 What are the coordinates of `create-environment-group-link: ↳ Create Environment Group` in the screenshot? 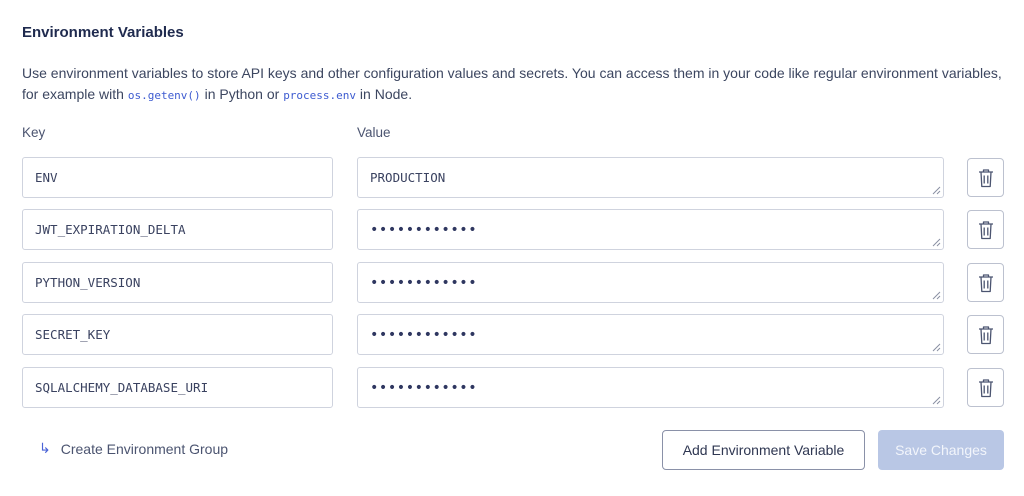 It's located at (133, 448).